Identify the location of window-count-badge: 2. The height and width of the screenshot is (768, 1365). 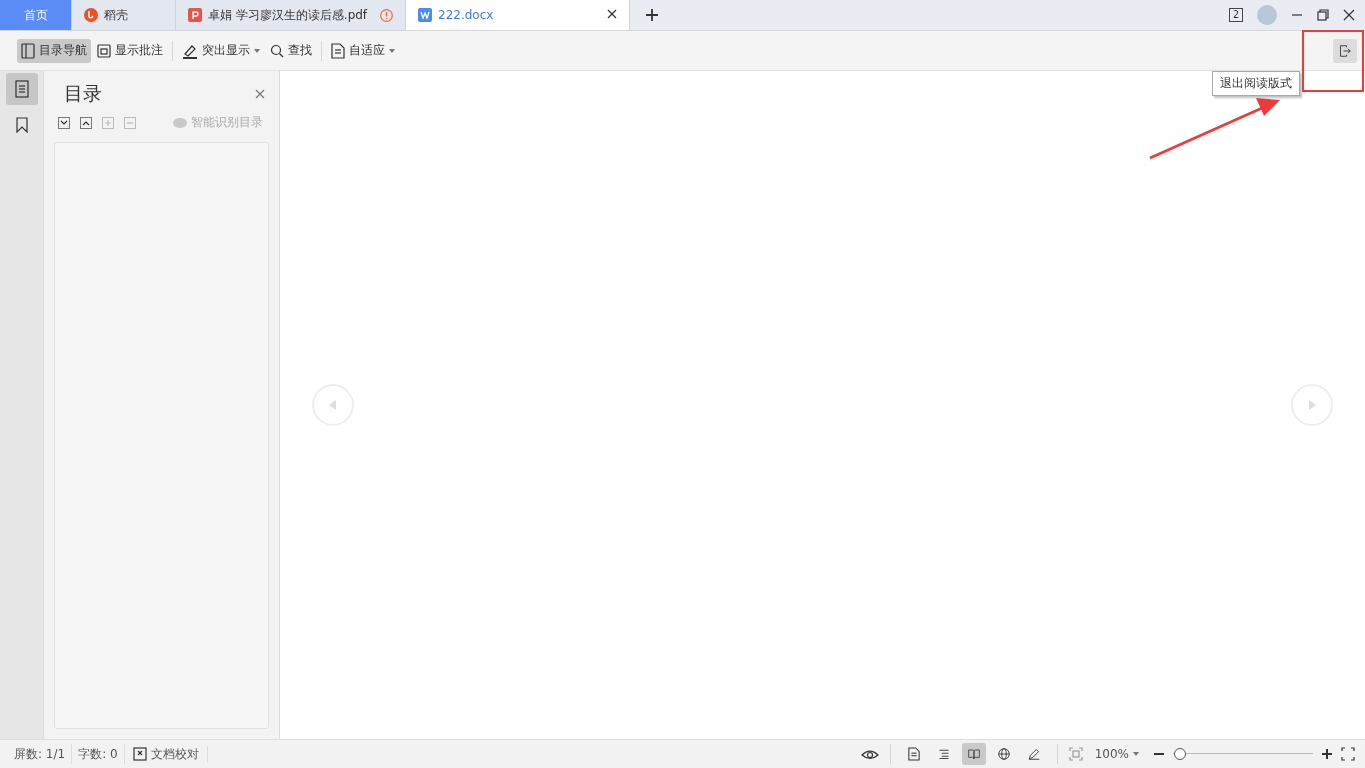
(1235, 15).